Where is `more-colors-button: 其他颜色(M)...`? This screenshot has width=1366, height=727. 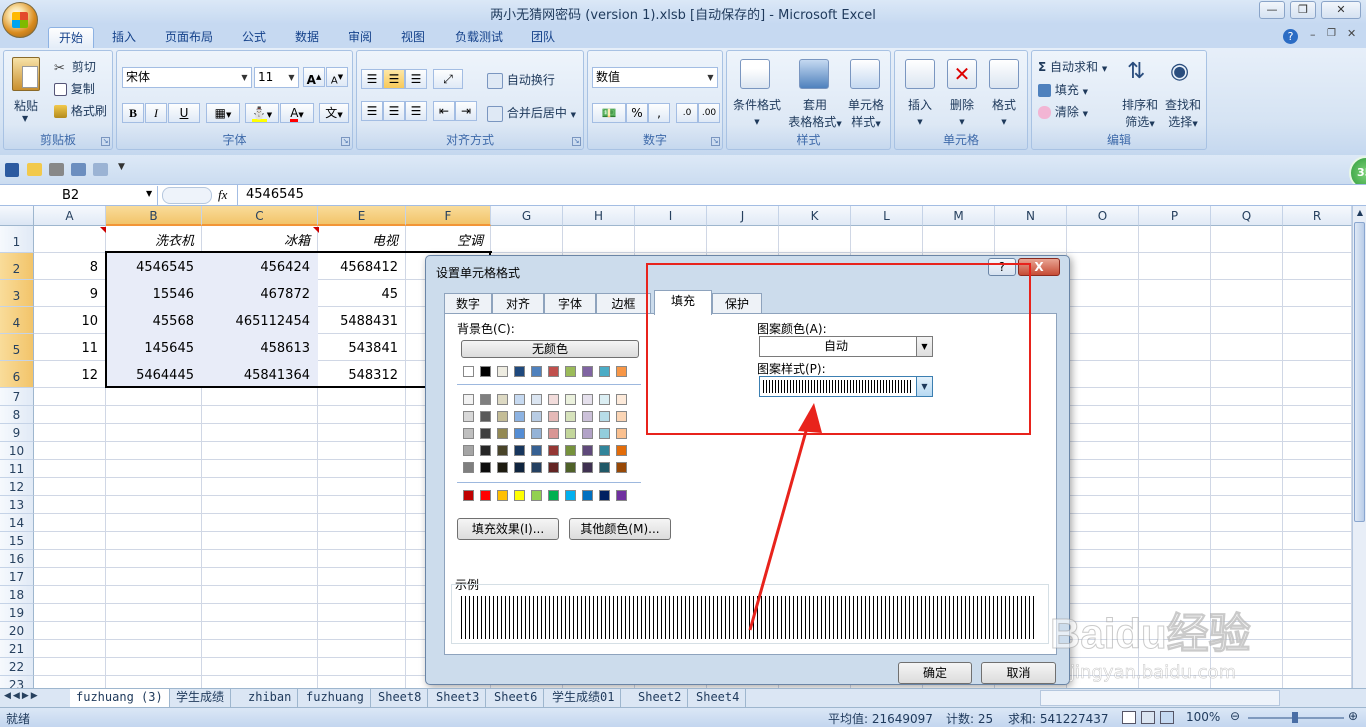 more-colors-button: 其他颜色(M)... is located at coordinates (620, 529).